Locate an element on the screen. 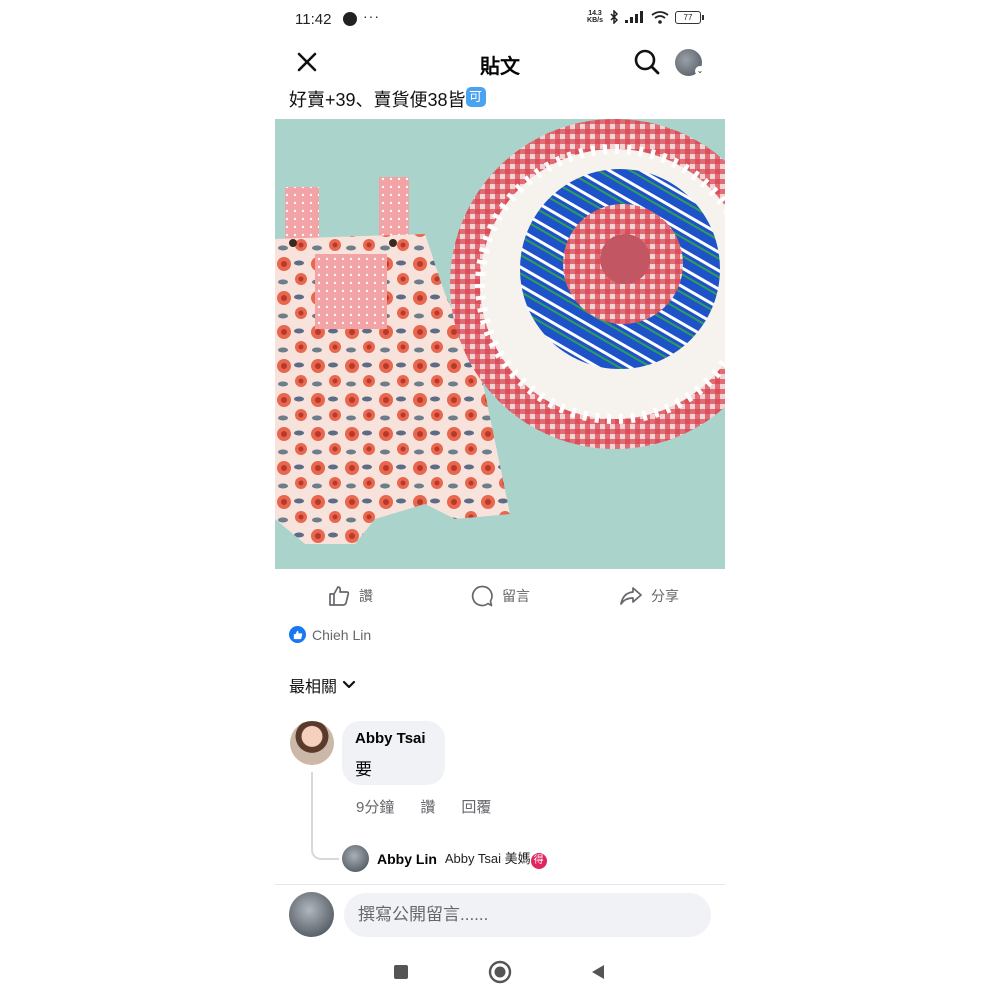 The height and width of the screenshot is (1000, 1000). post-text: 好賣+39、賣貨便38皆可 is located at coordinates (387, 99).